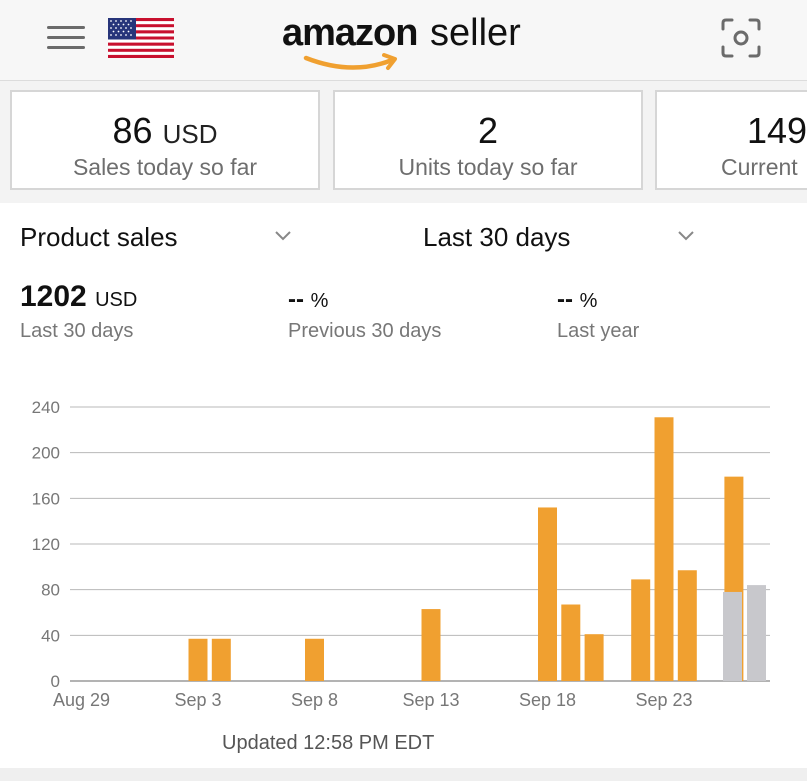 This screenshot has height=781, width=807. Describe the element at coordinates (365, 331) in the screenshot. I see `previous-change-label: Previous 30 days` at that location.